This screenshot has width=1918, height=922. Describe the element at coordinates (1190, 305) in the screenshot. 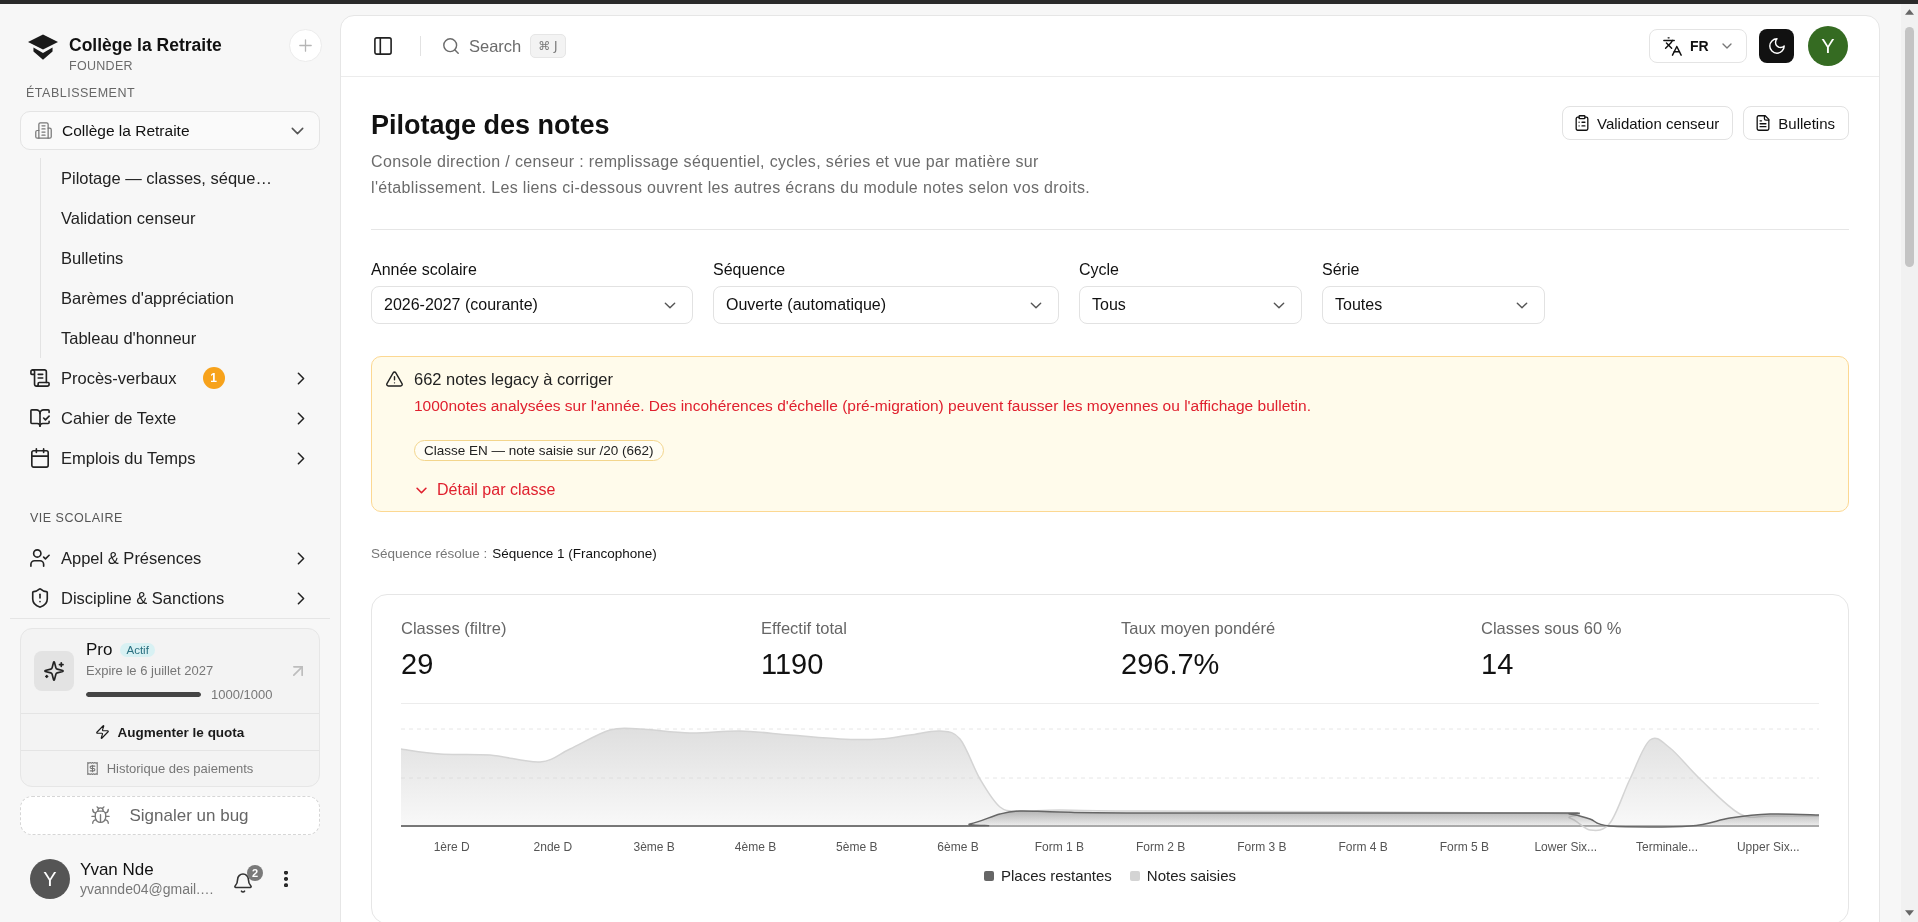

I see `filter-select: Tous` at that location.